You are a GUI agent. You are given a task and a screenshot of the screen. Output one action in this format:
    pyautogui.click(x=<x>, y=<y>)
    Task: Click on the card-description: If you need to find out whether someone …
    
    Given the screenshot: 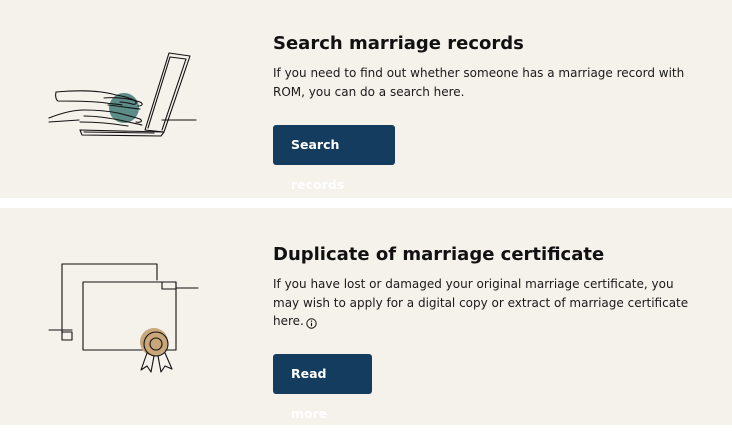 What is the action you would take?
    pyautogui.click(x=479, y=82)
    